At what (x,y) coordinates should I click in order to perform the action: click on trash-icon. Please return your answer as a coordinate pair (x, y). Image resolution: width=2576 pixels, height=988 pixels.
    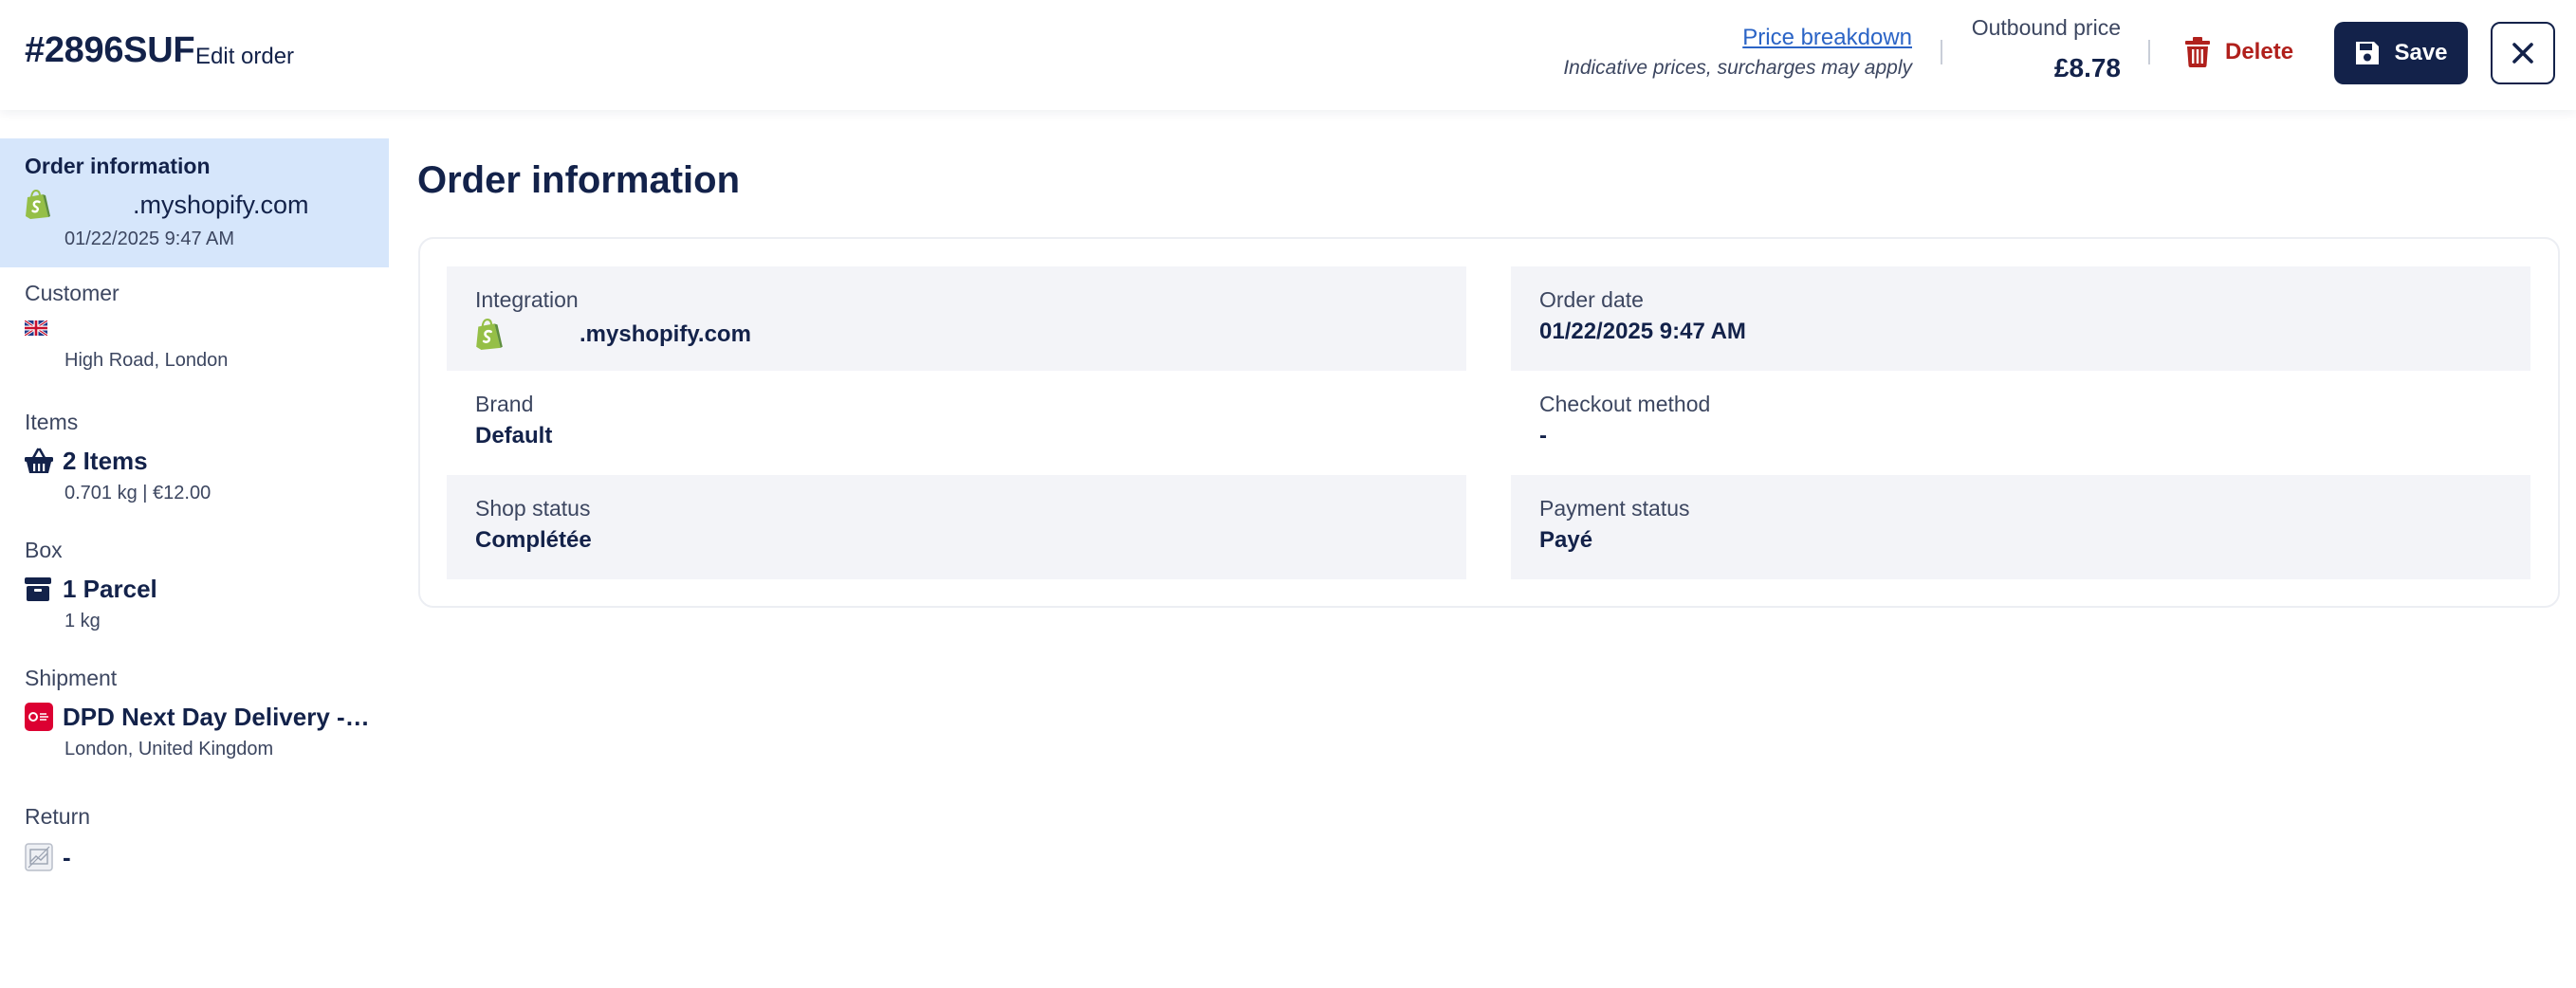
    Looking at the image, I should click on (2197, 52).